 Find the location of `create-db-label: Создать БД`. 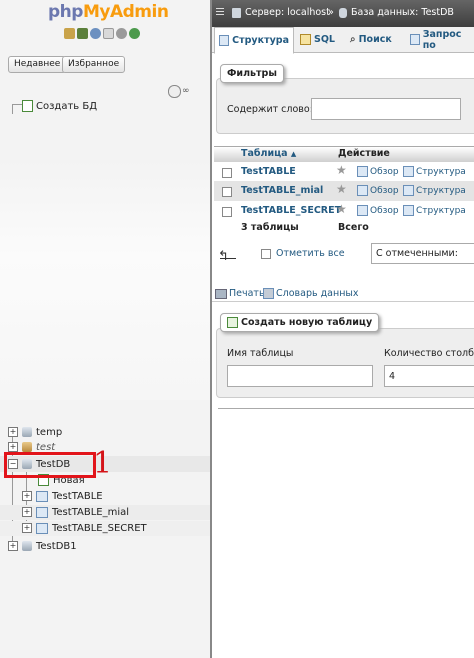

create-db-label: Создать БД is located at coordinates (67, 106).